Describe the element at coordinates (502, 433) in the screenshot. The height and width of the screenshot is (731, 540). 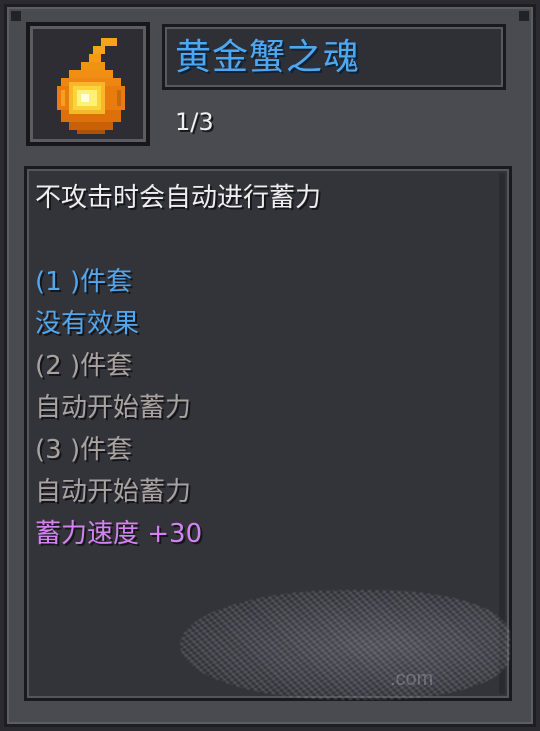
I see `description-scrollbar` at that location.